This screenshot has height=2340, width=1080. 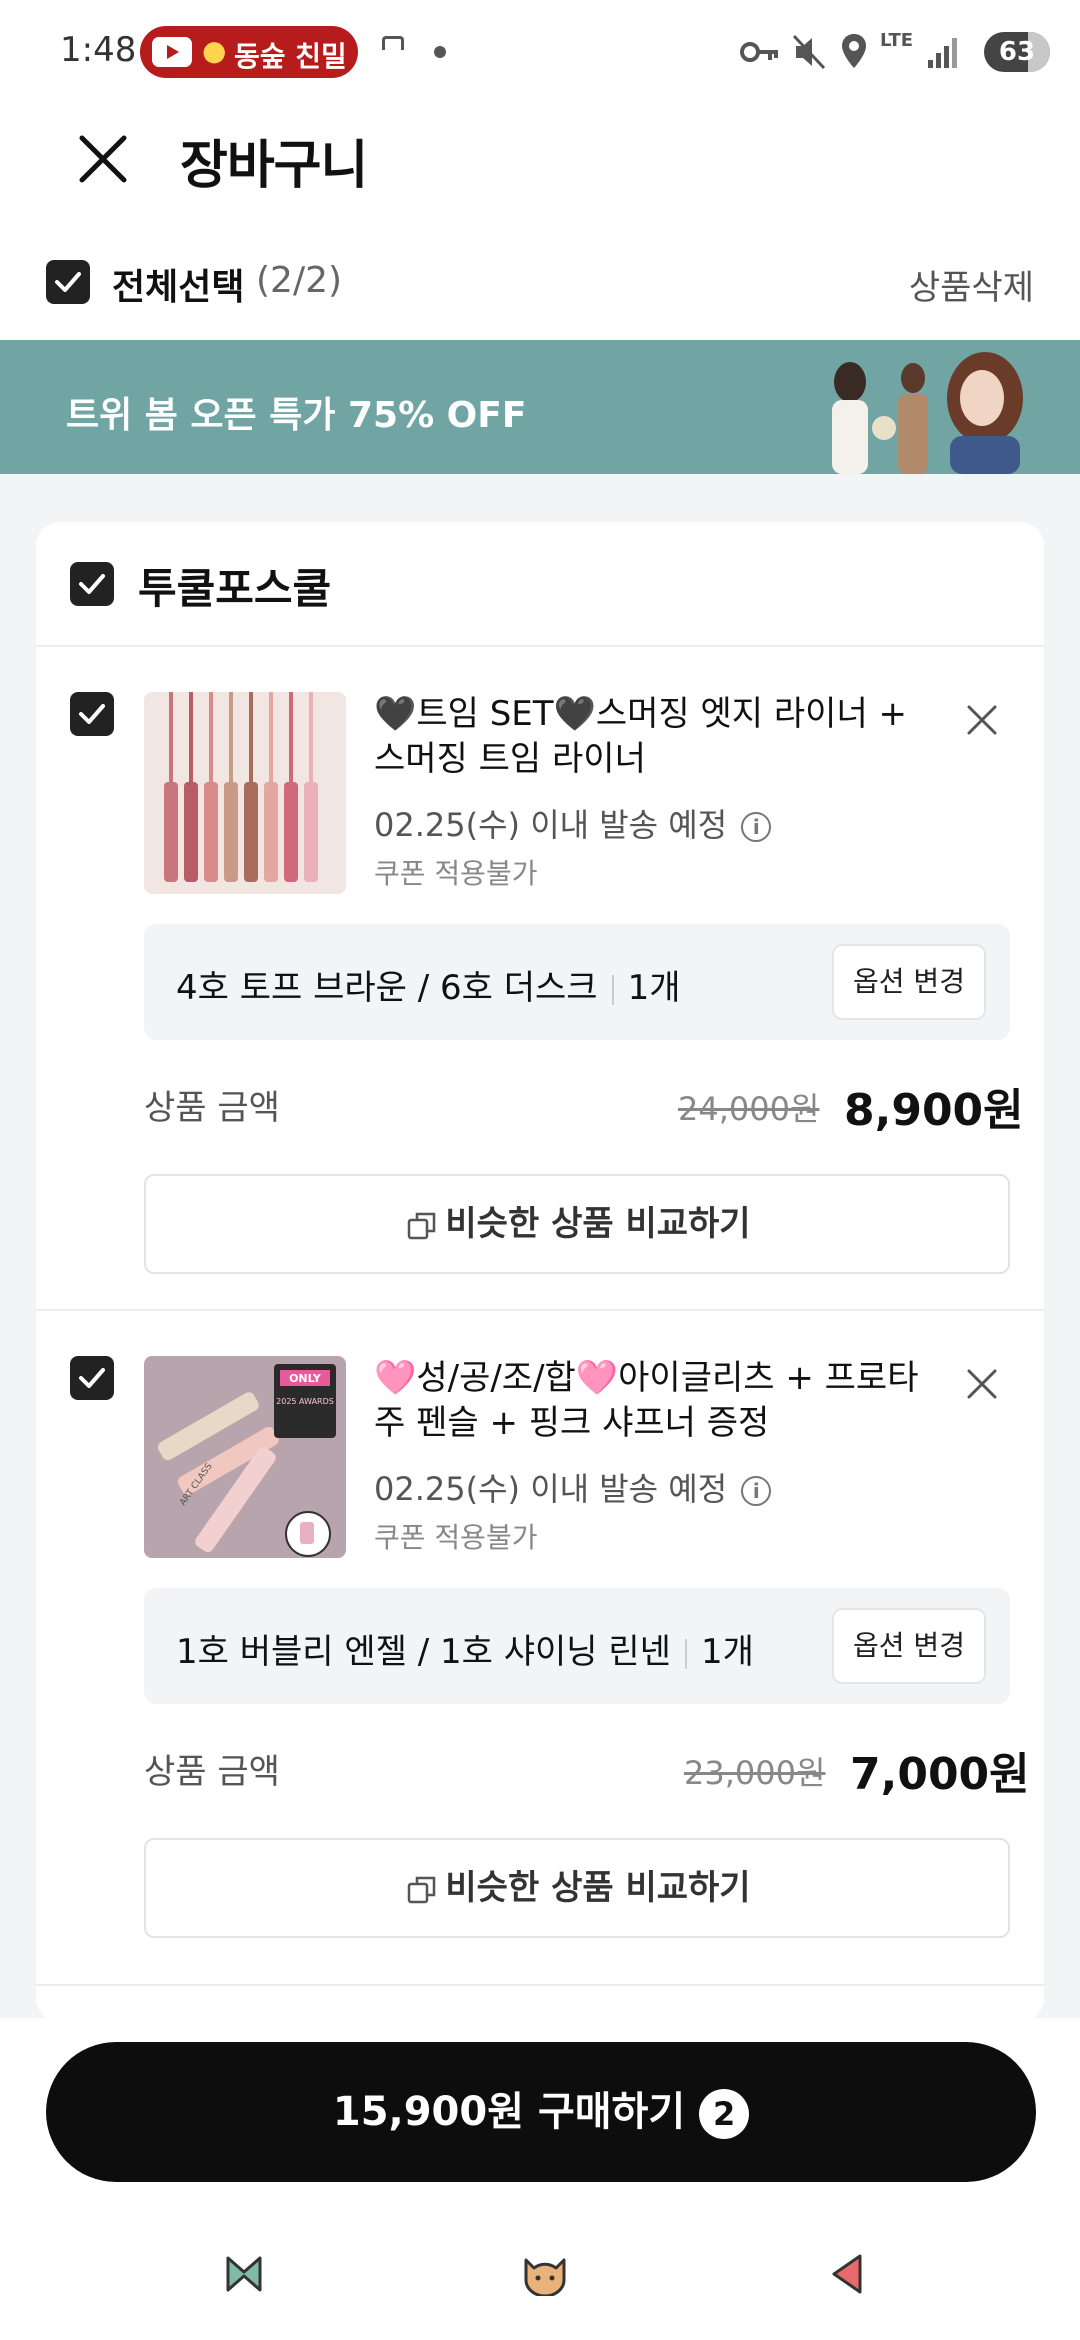 What do you see at coordinates (540, 52) in the screenshot?
I see `status-bar: 1:48 ● 동숲 친밀 LTE 63` at bounding box center [540, 52].